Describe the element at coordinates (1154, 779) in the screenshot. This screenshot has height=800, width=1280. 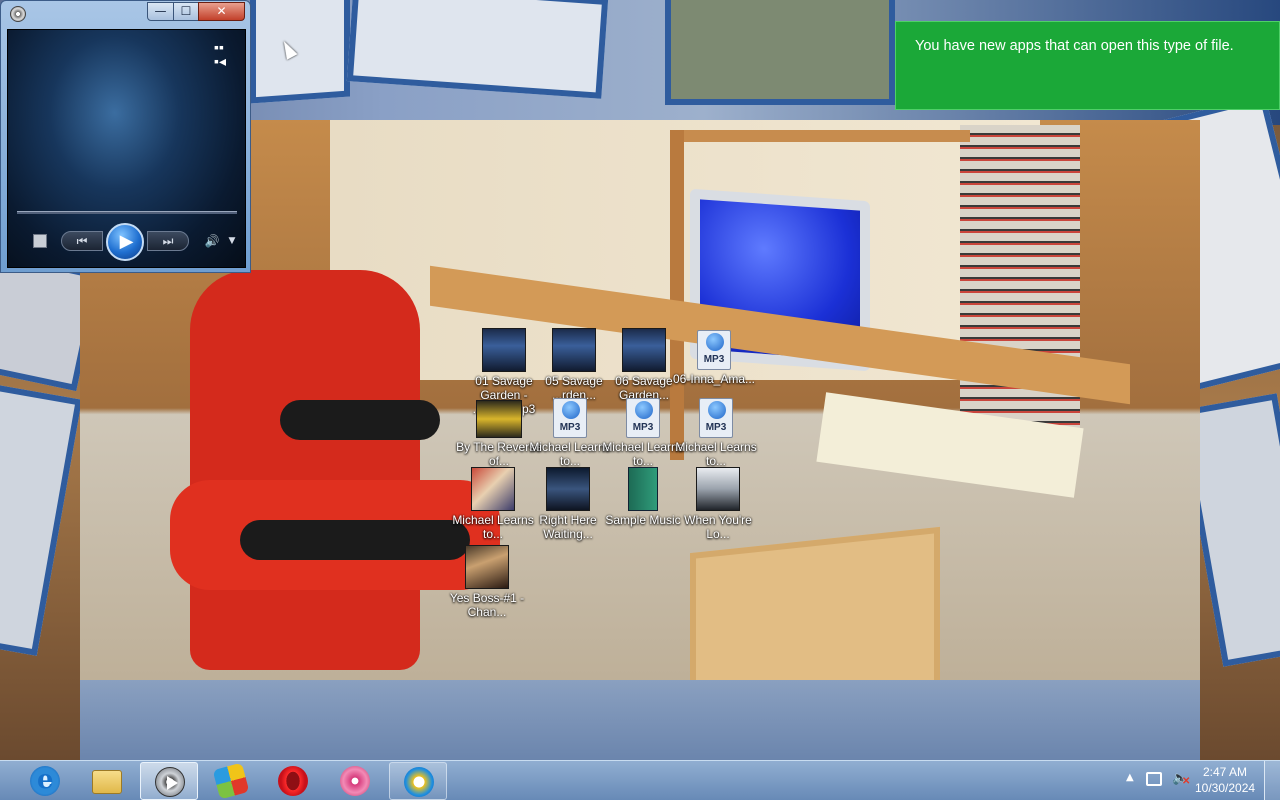
I see `network-icon` at that location.